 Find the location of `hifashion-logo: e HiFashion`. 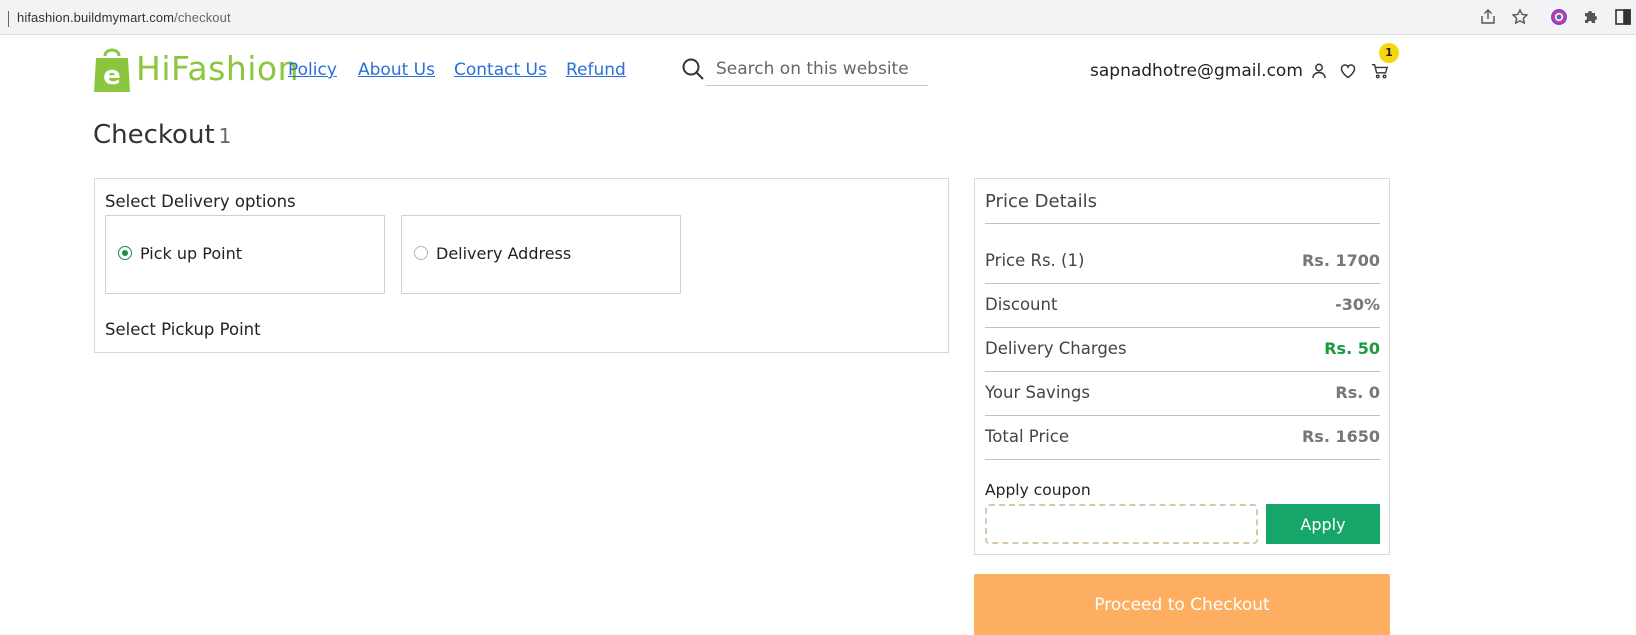

hifashion-logo: e HiFashion is located at coordinates (195, 70).